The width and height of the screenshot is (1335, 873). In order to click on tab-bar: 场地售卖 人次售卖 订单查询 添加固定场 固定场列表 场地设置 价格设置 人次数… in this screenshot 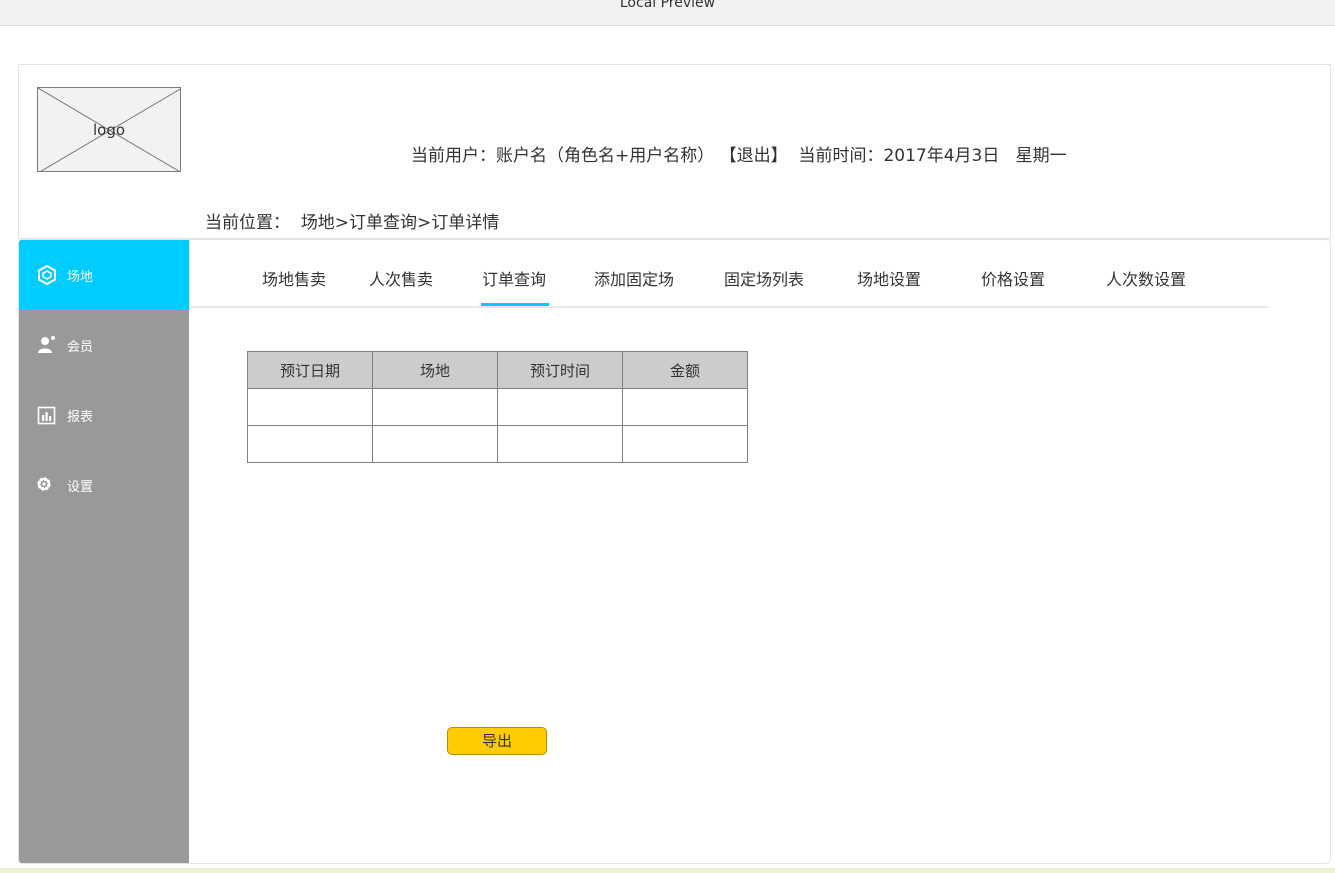, I will do `click(729, 274)`.